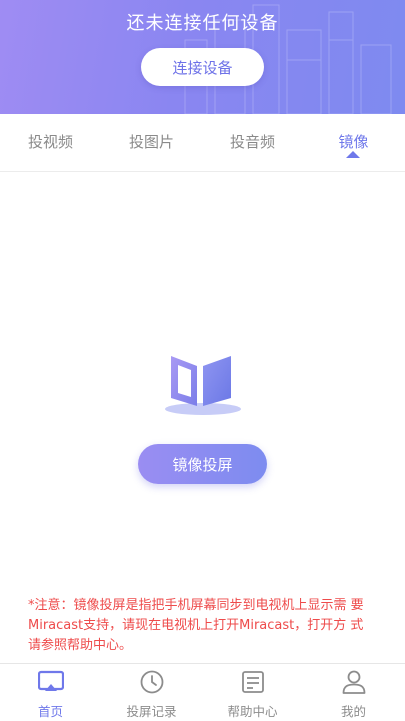 The image size is (405, 721). Describe the element at coordinates (252, 711) in the screenshot. I see `nav-help-label: 帮助中心` at that location.